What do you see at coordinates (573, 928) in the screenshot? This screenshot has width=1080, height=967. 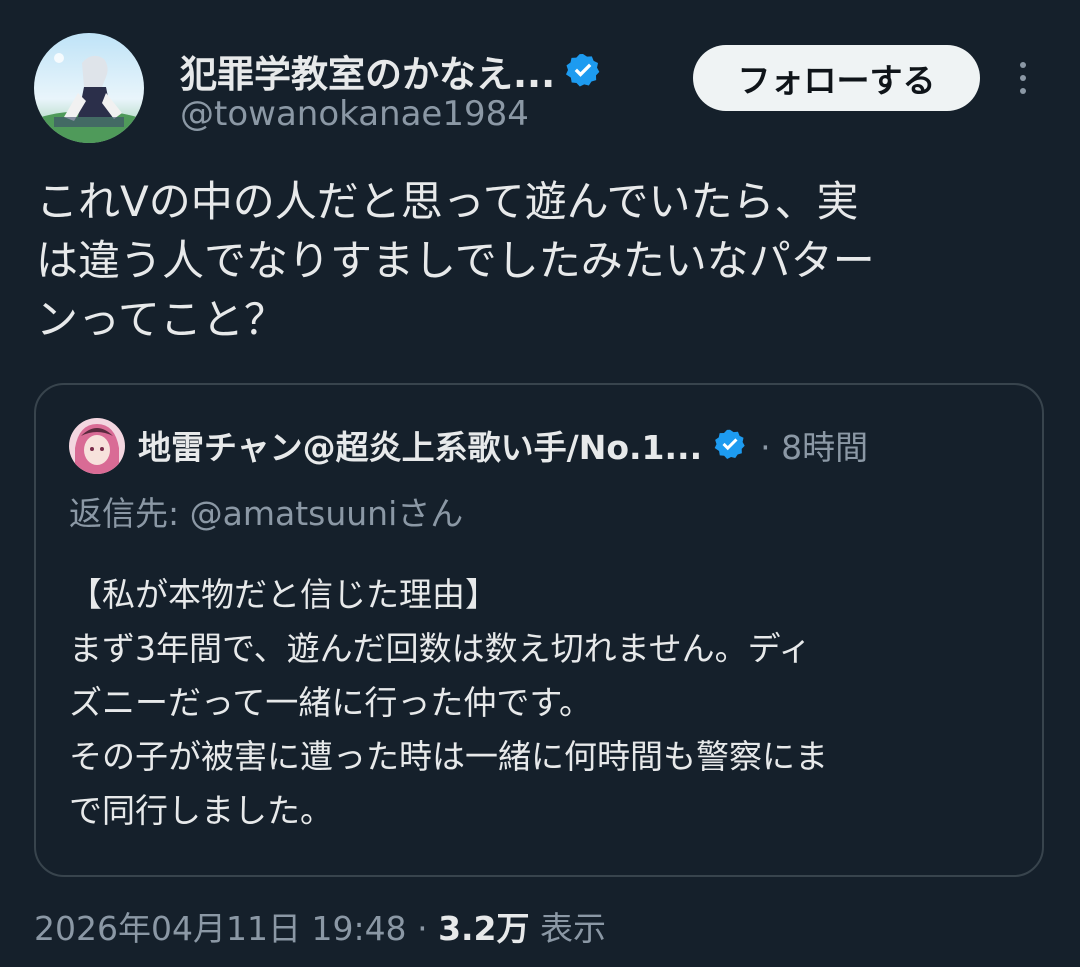 I see `views-label: 表示` at bounding box center [573, 928].